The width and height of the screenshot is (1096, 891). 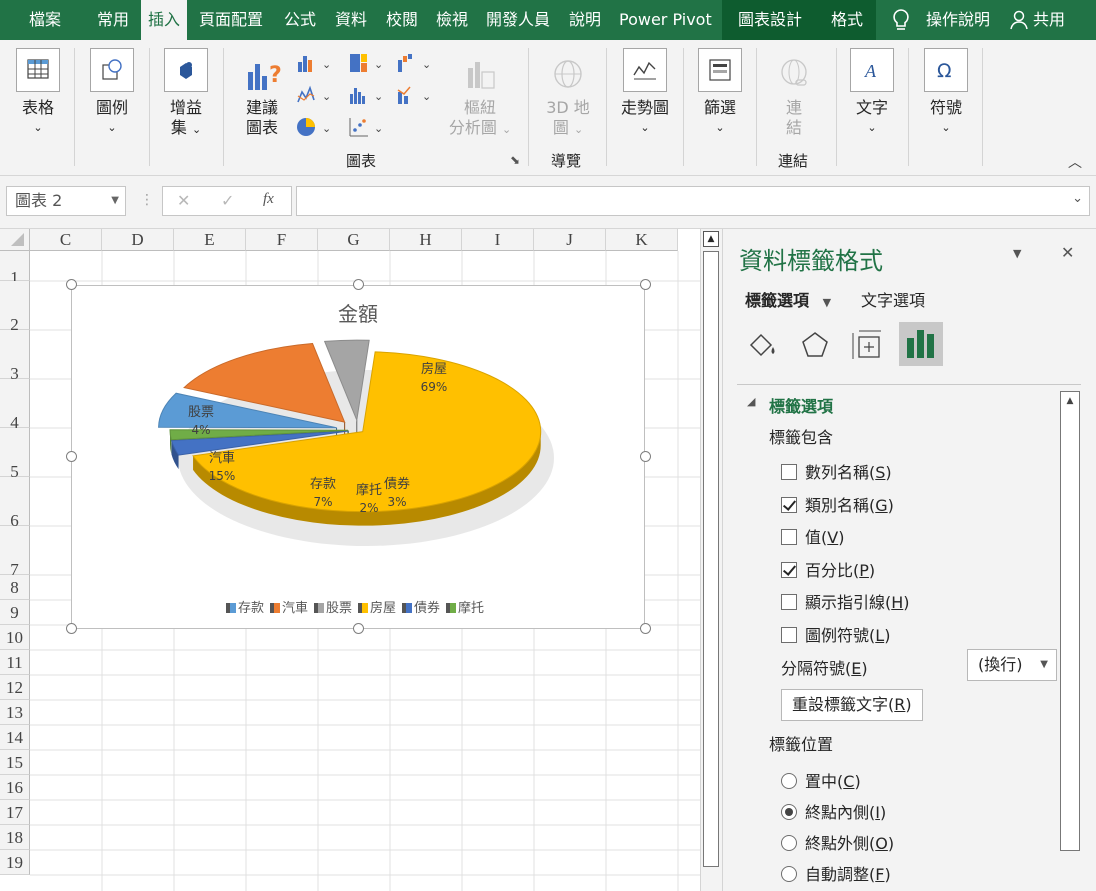 What do you see at coordinates (812, 536) in the screenshot?
I see `checkbox-3: 值(V)` at bounding box center [812, 536].